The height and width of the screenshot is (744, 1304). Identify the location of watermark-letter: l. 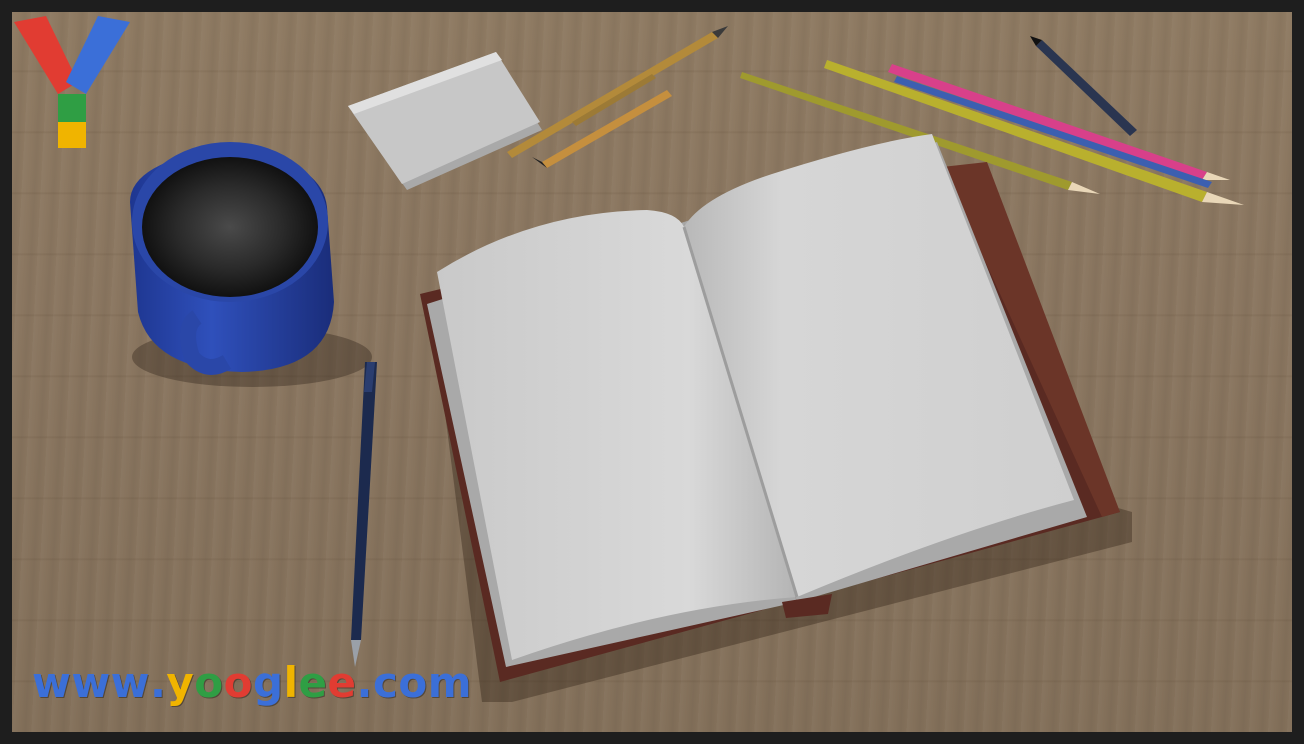
(291, 682).